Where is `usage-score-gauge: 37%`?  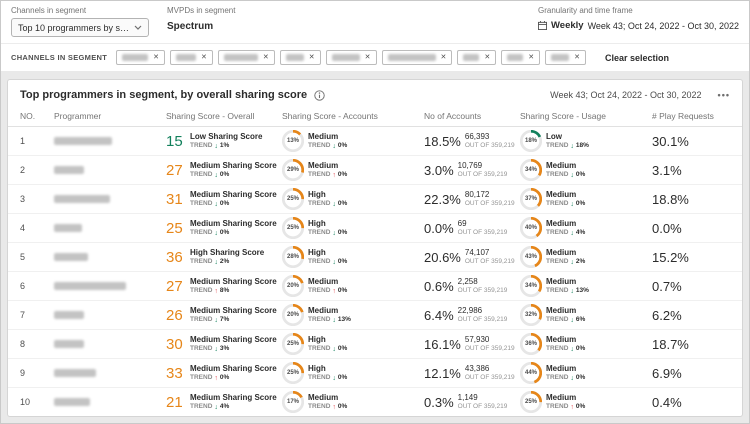 usage-score-gauge: 37% is located at coordinates (531, 199).